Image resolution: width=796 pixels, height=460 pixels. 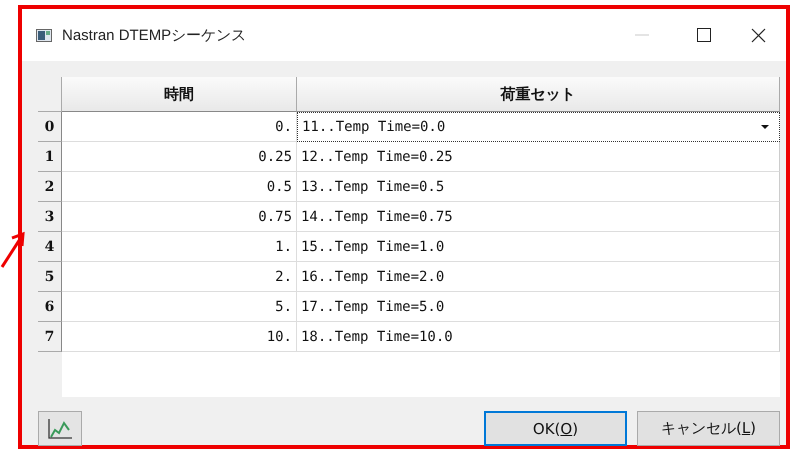 What do you see at coordinates (758, 35) in the screenshot?
I see `close-icon` at bounding box center [758, 35].